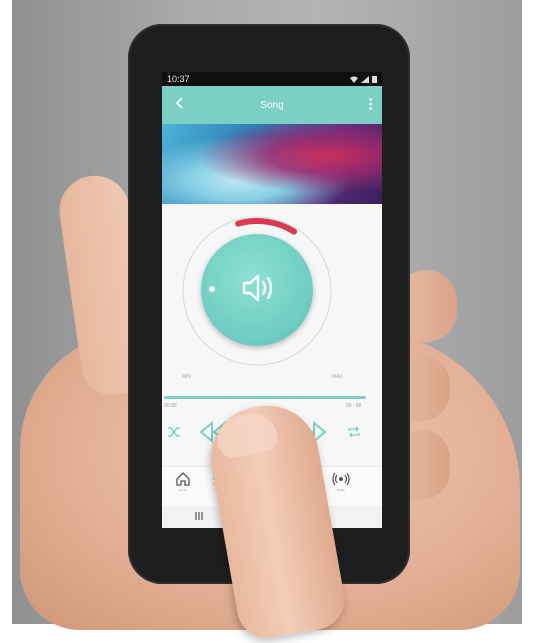  What do you see at coordinates (187, 377) in the screenshot?
I see `dial-min-label: MIN` at bounding box center [187, 377].